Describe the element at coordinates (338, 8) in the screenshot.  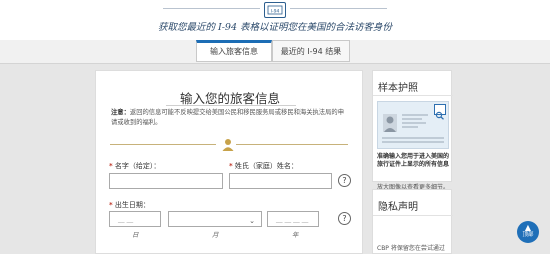
I see `header-rule-right` at that location.